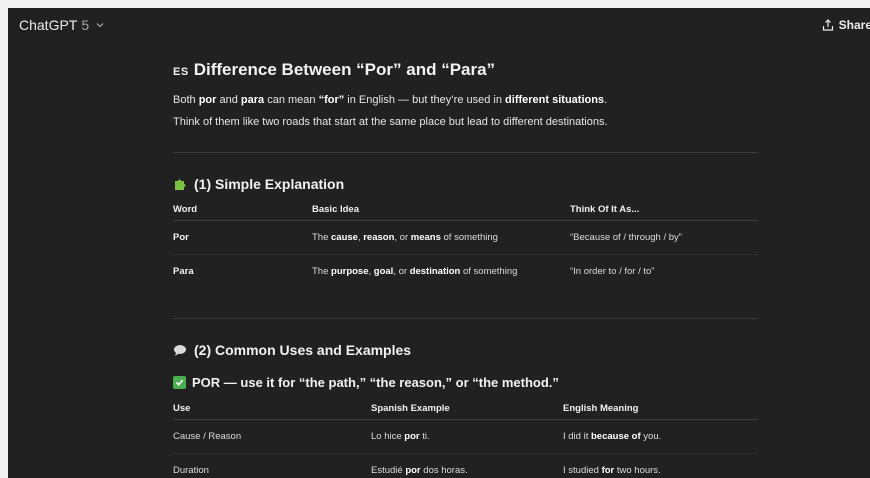  What do you see at coordinates (827, 25) in the screenshot?
I see `share-icon` at bounding box center [827, 25].